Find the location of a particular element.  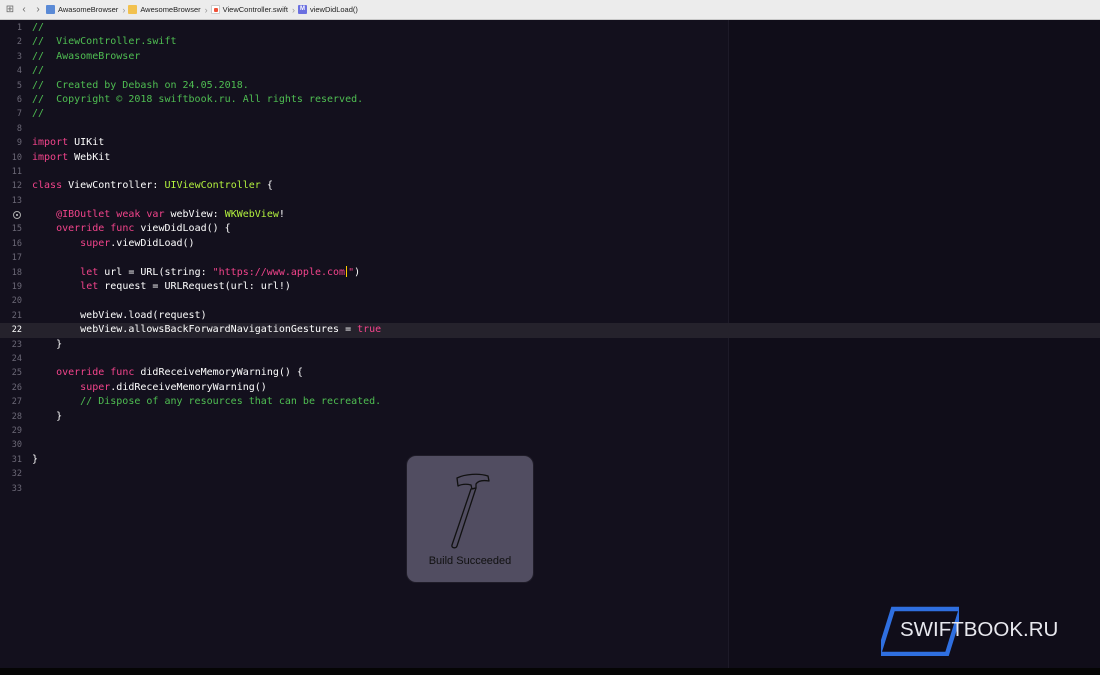

code-line: 29 is located at coordinates (550, 431).